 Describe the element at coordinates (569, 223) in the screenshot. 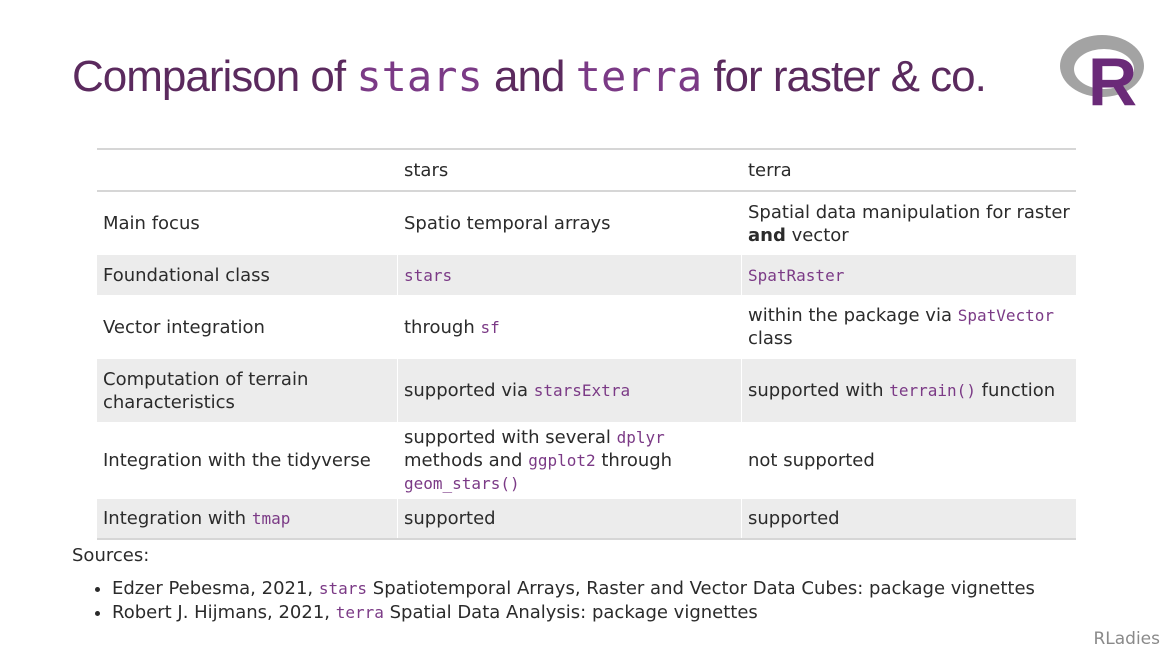

I see `stars-cell: Spatio temporal arrays` at that location.